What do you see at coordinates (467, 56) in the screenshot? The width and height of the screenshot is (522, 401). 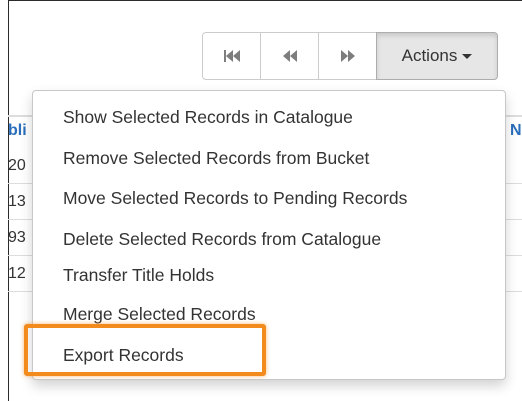 I see `caret-down-icon` at bounding box center [467, 56].